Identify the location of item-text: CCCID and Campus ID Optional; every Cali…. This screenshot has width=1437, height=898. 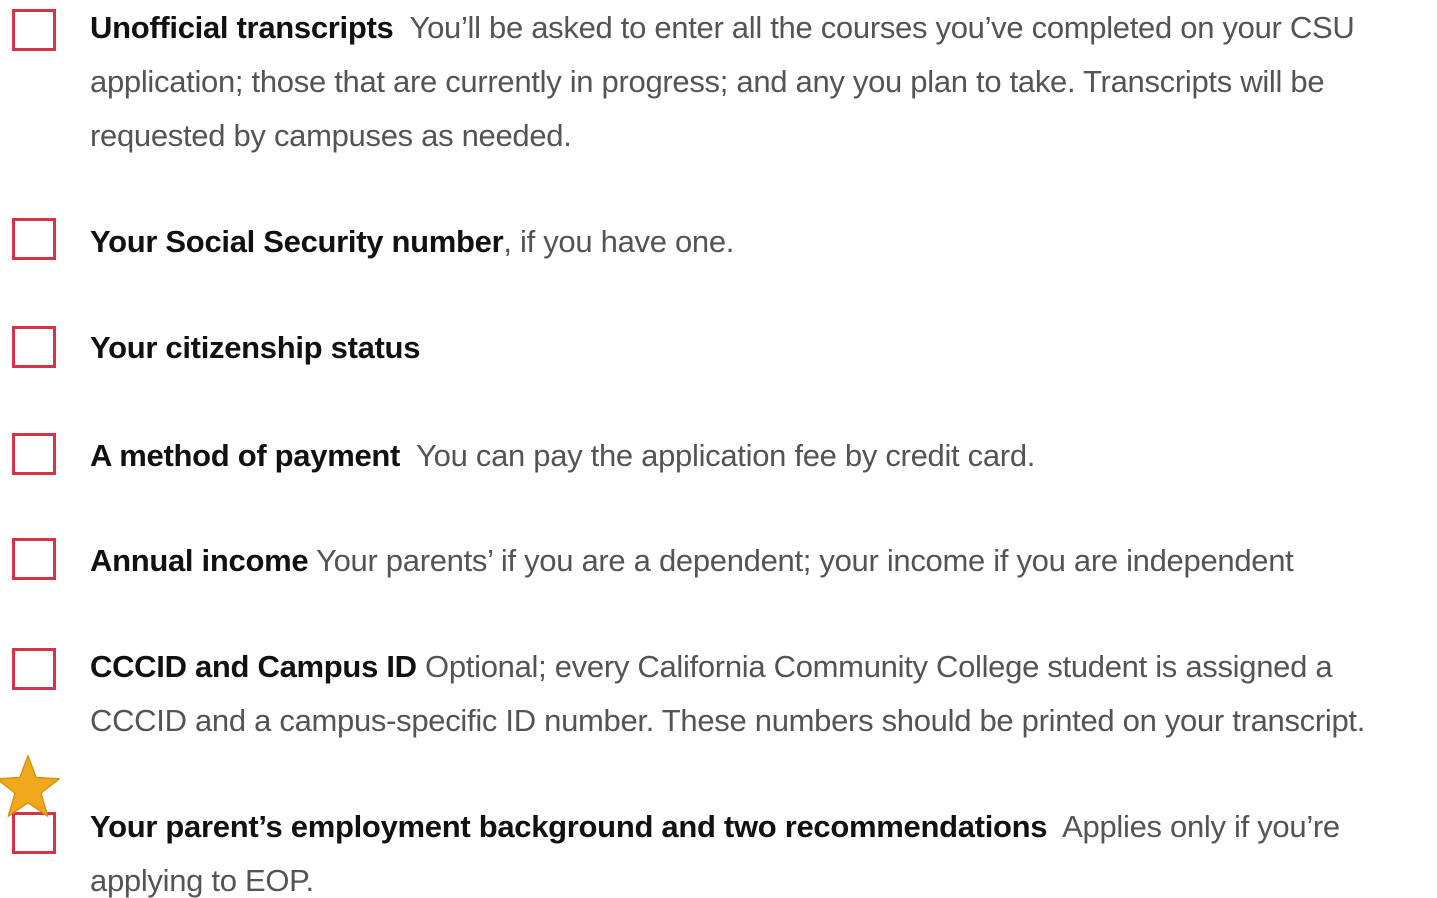
(760, 694).